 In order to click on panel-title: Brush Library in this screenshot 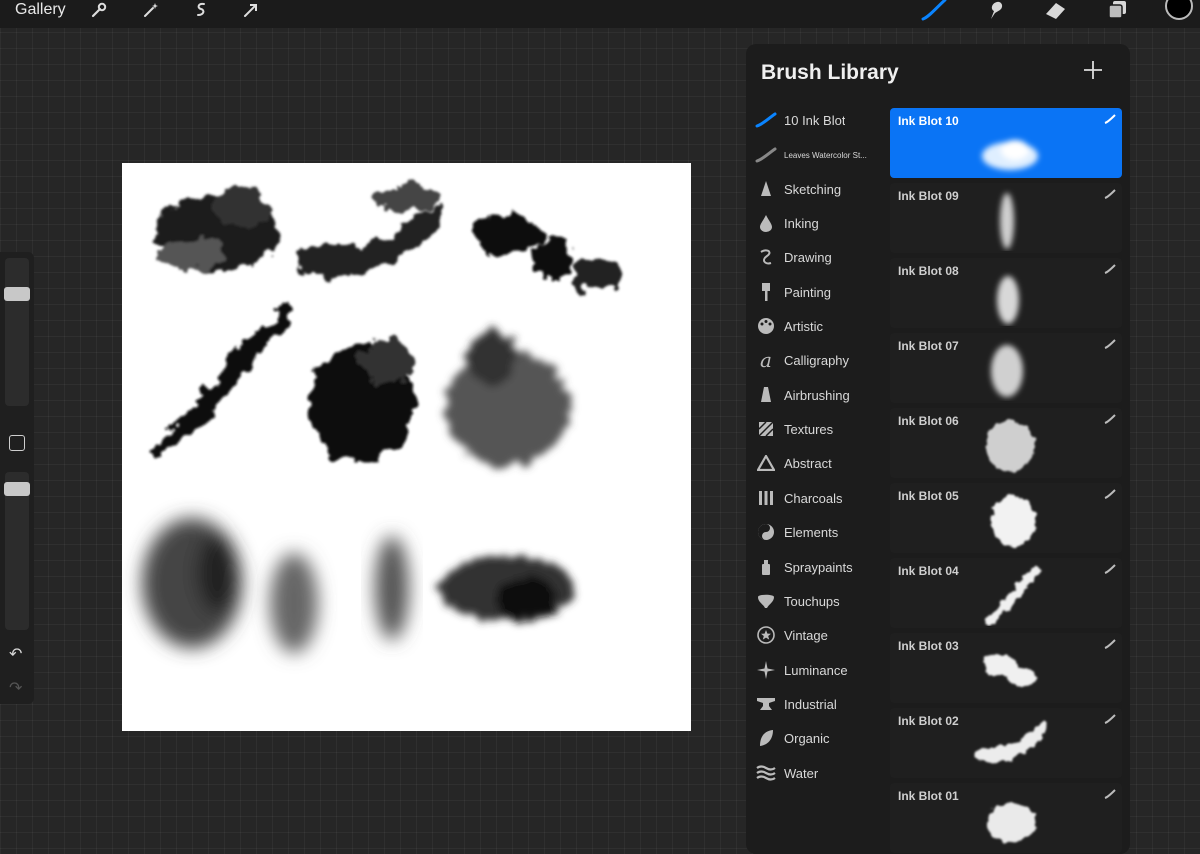, I will do `click(830, 72)`.